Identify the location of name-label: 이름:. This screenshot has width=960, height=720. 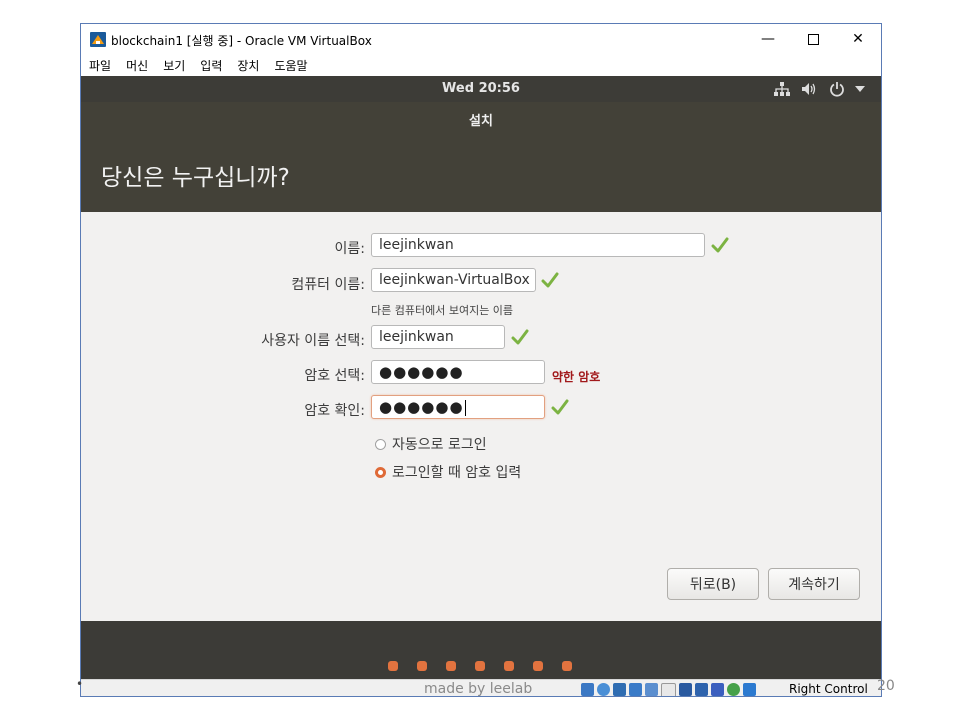
(349, 249).